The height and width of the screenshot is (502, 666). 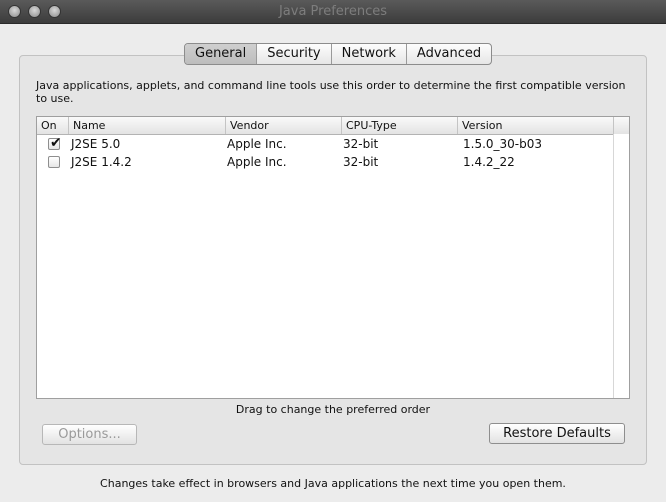 I want to click on window-title: Java Preferences, so click(x=333, y=11).